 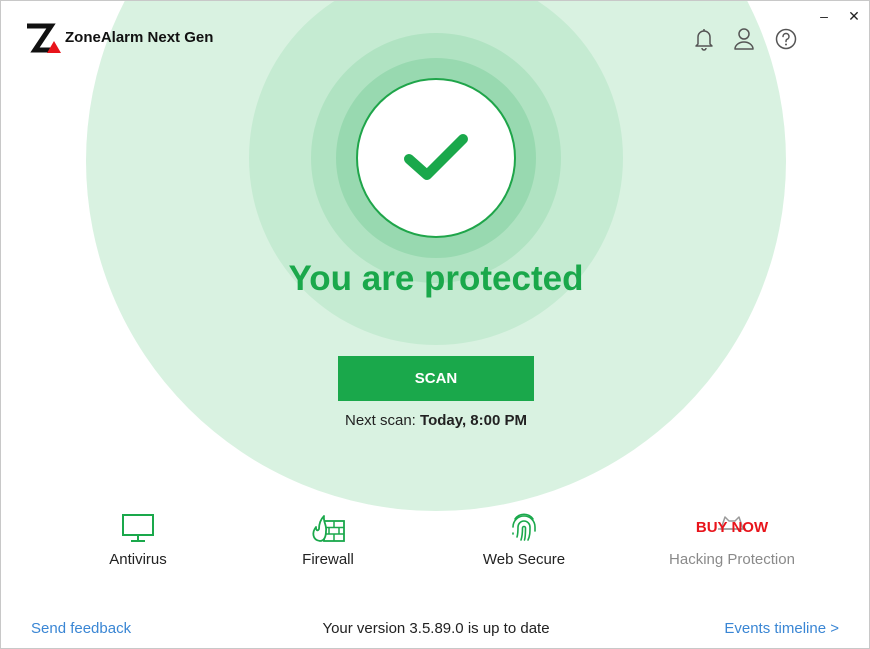 What do you see at coordinates (824, 16) in the screenshot?
I see `minimize-button: –` at bounding box center [824, 16].